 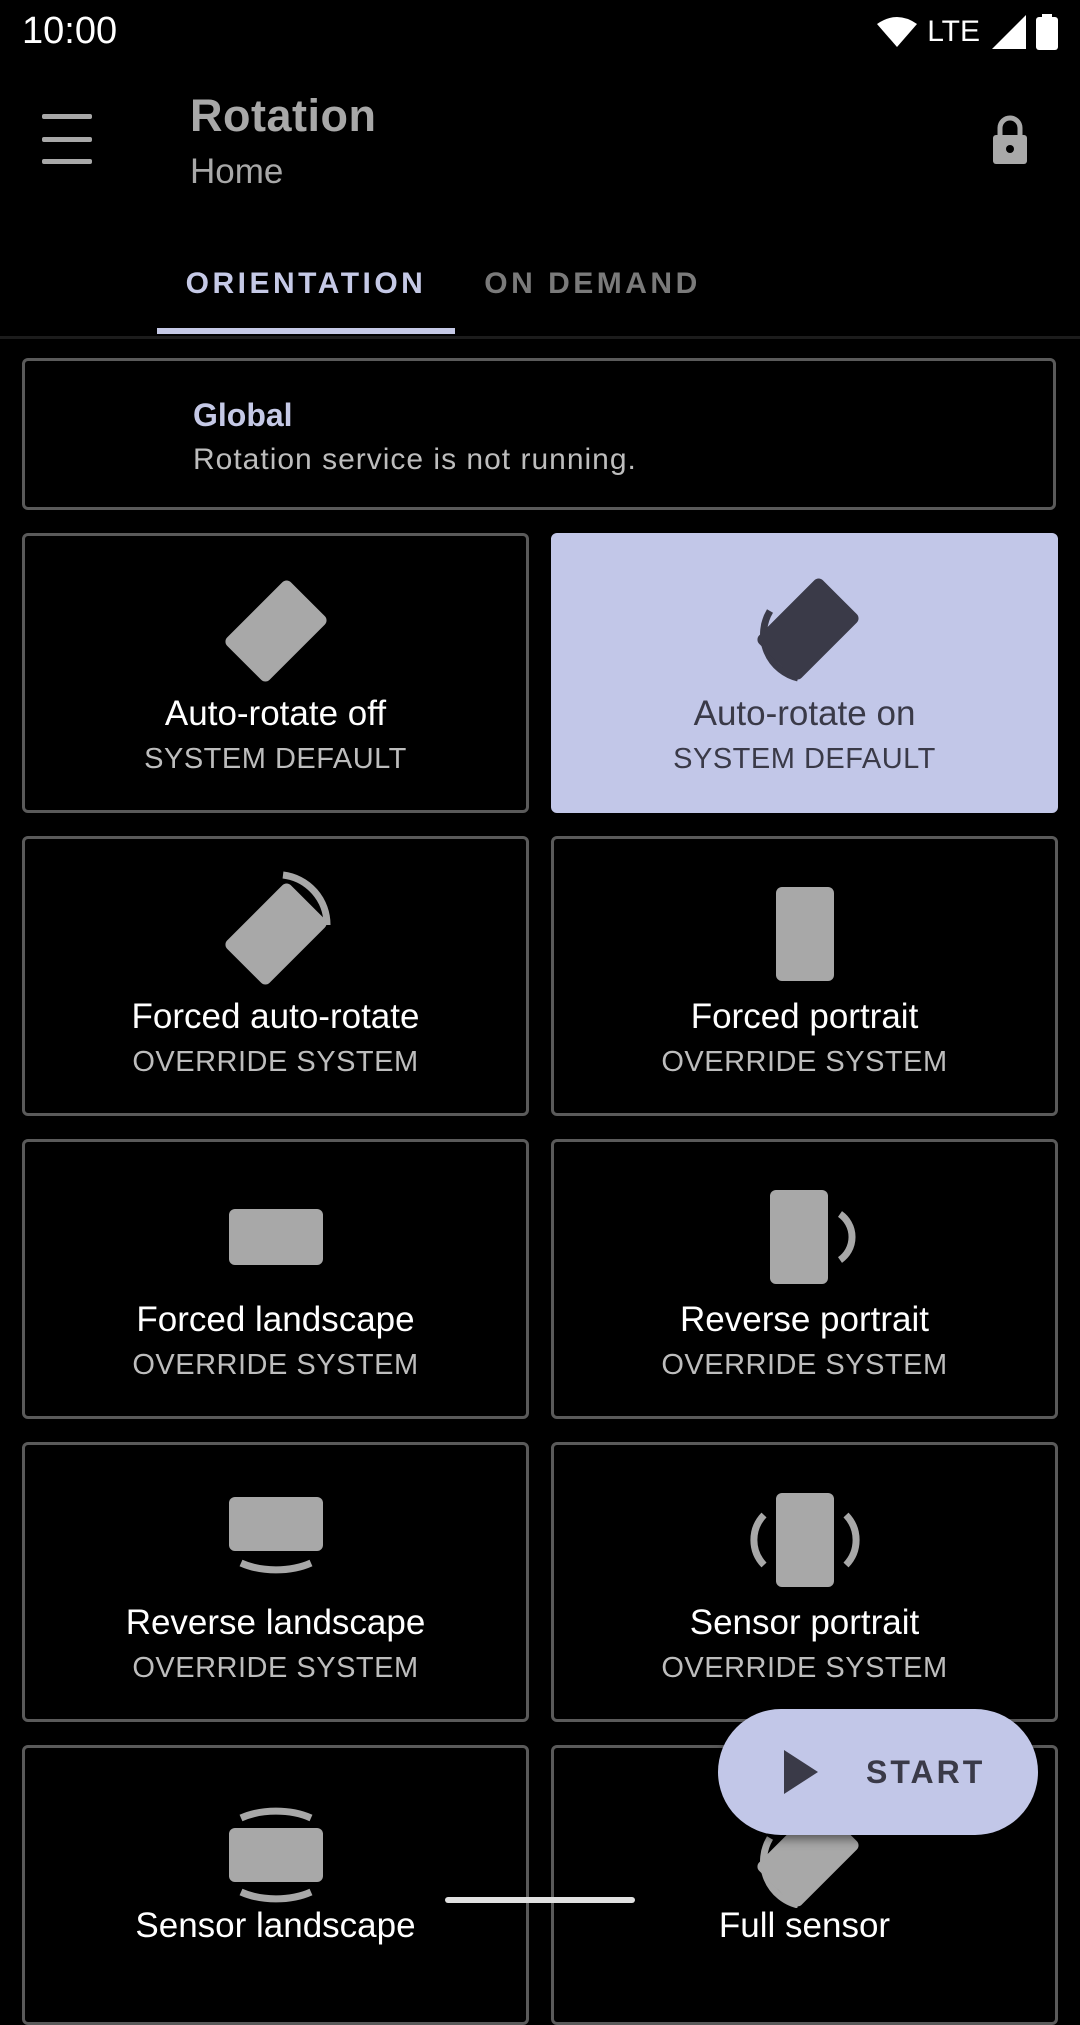 I want to click on mode-card-forced-landscape: Forced landscape OVERRIDE SYSTEM, so click(x=275, y=1279).